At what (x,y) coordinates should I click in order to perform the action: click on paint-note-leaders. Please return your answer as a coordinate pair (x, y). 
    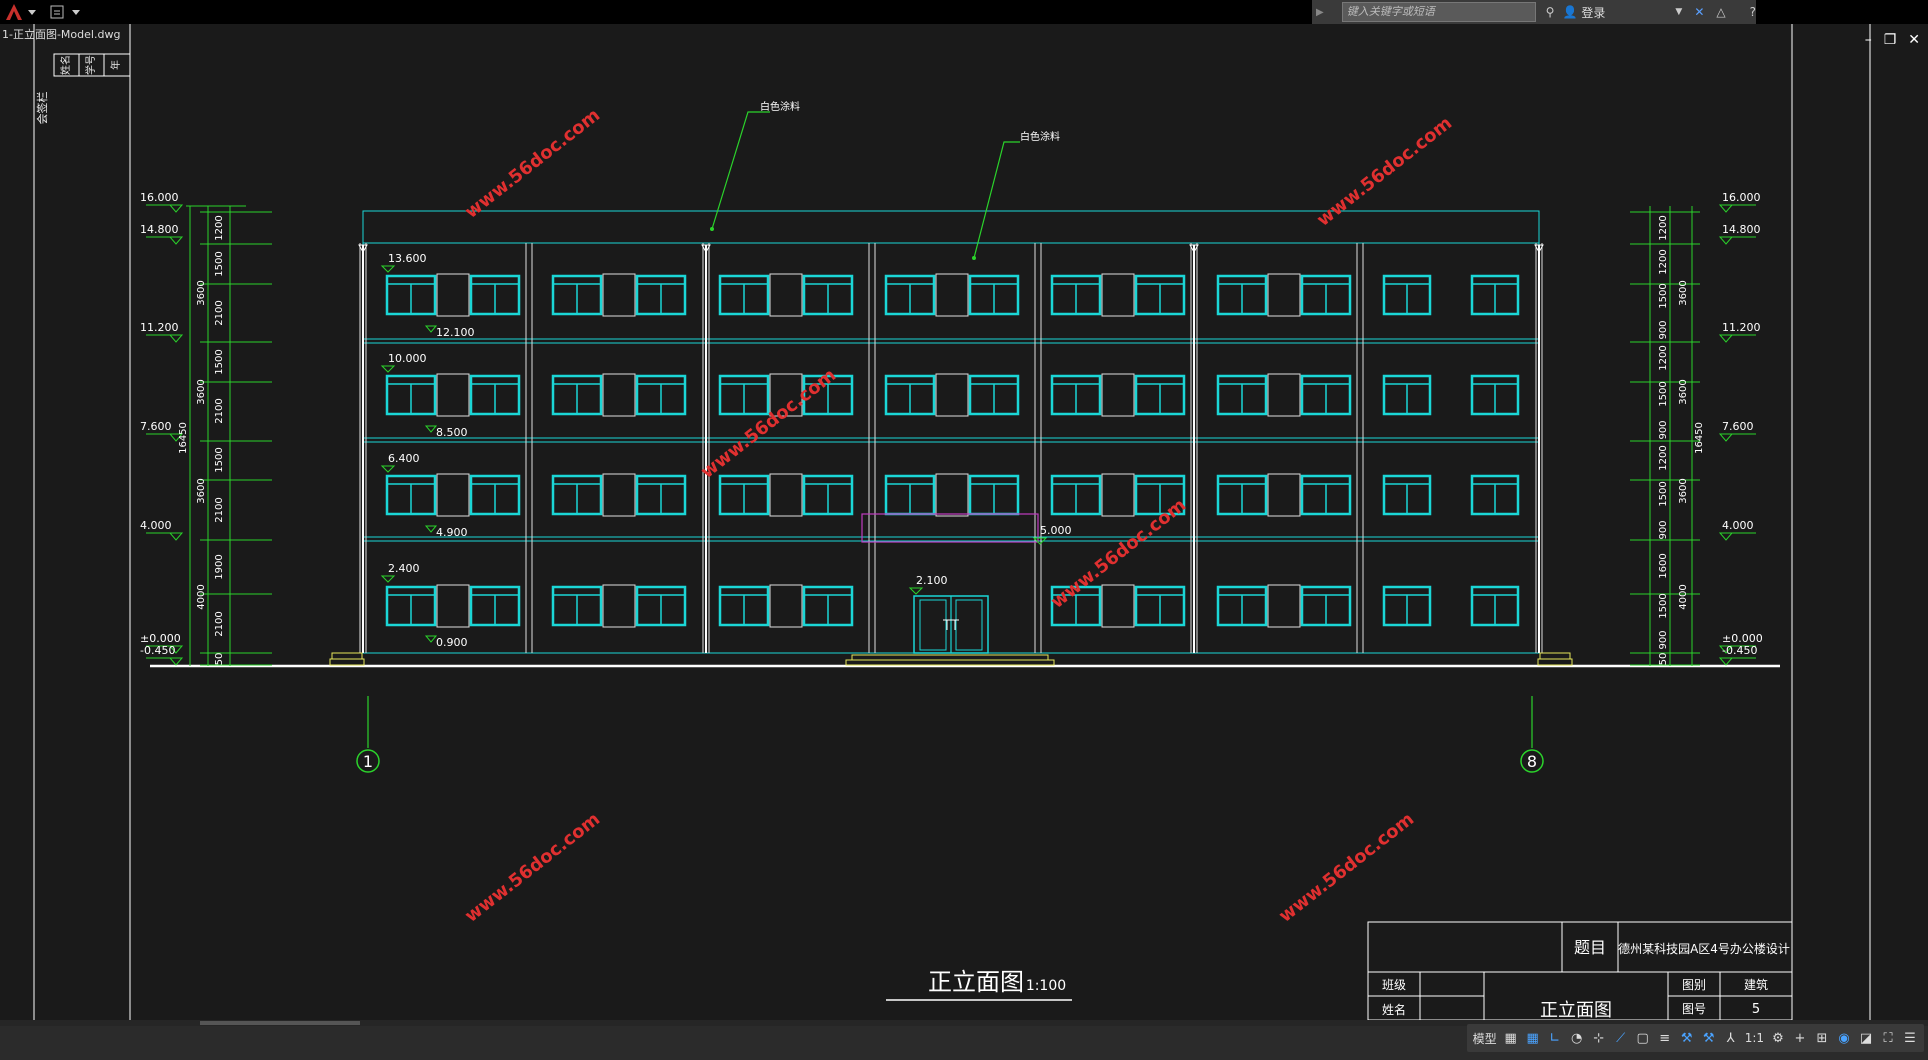
    Looking at the image, I should click on (865, 185).